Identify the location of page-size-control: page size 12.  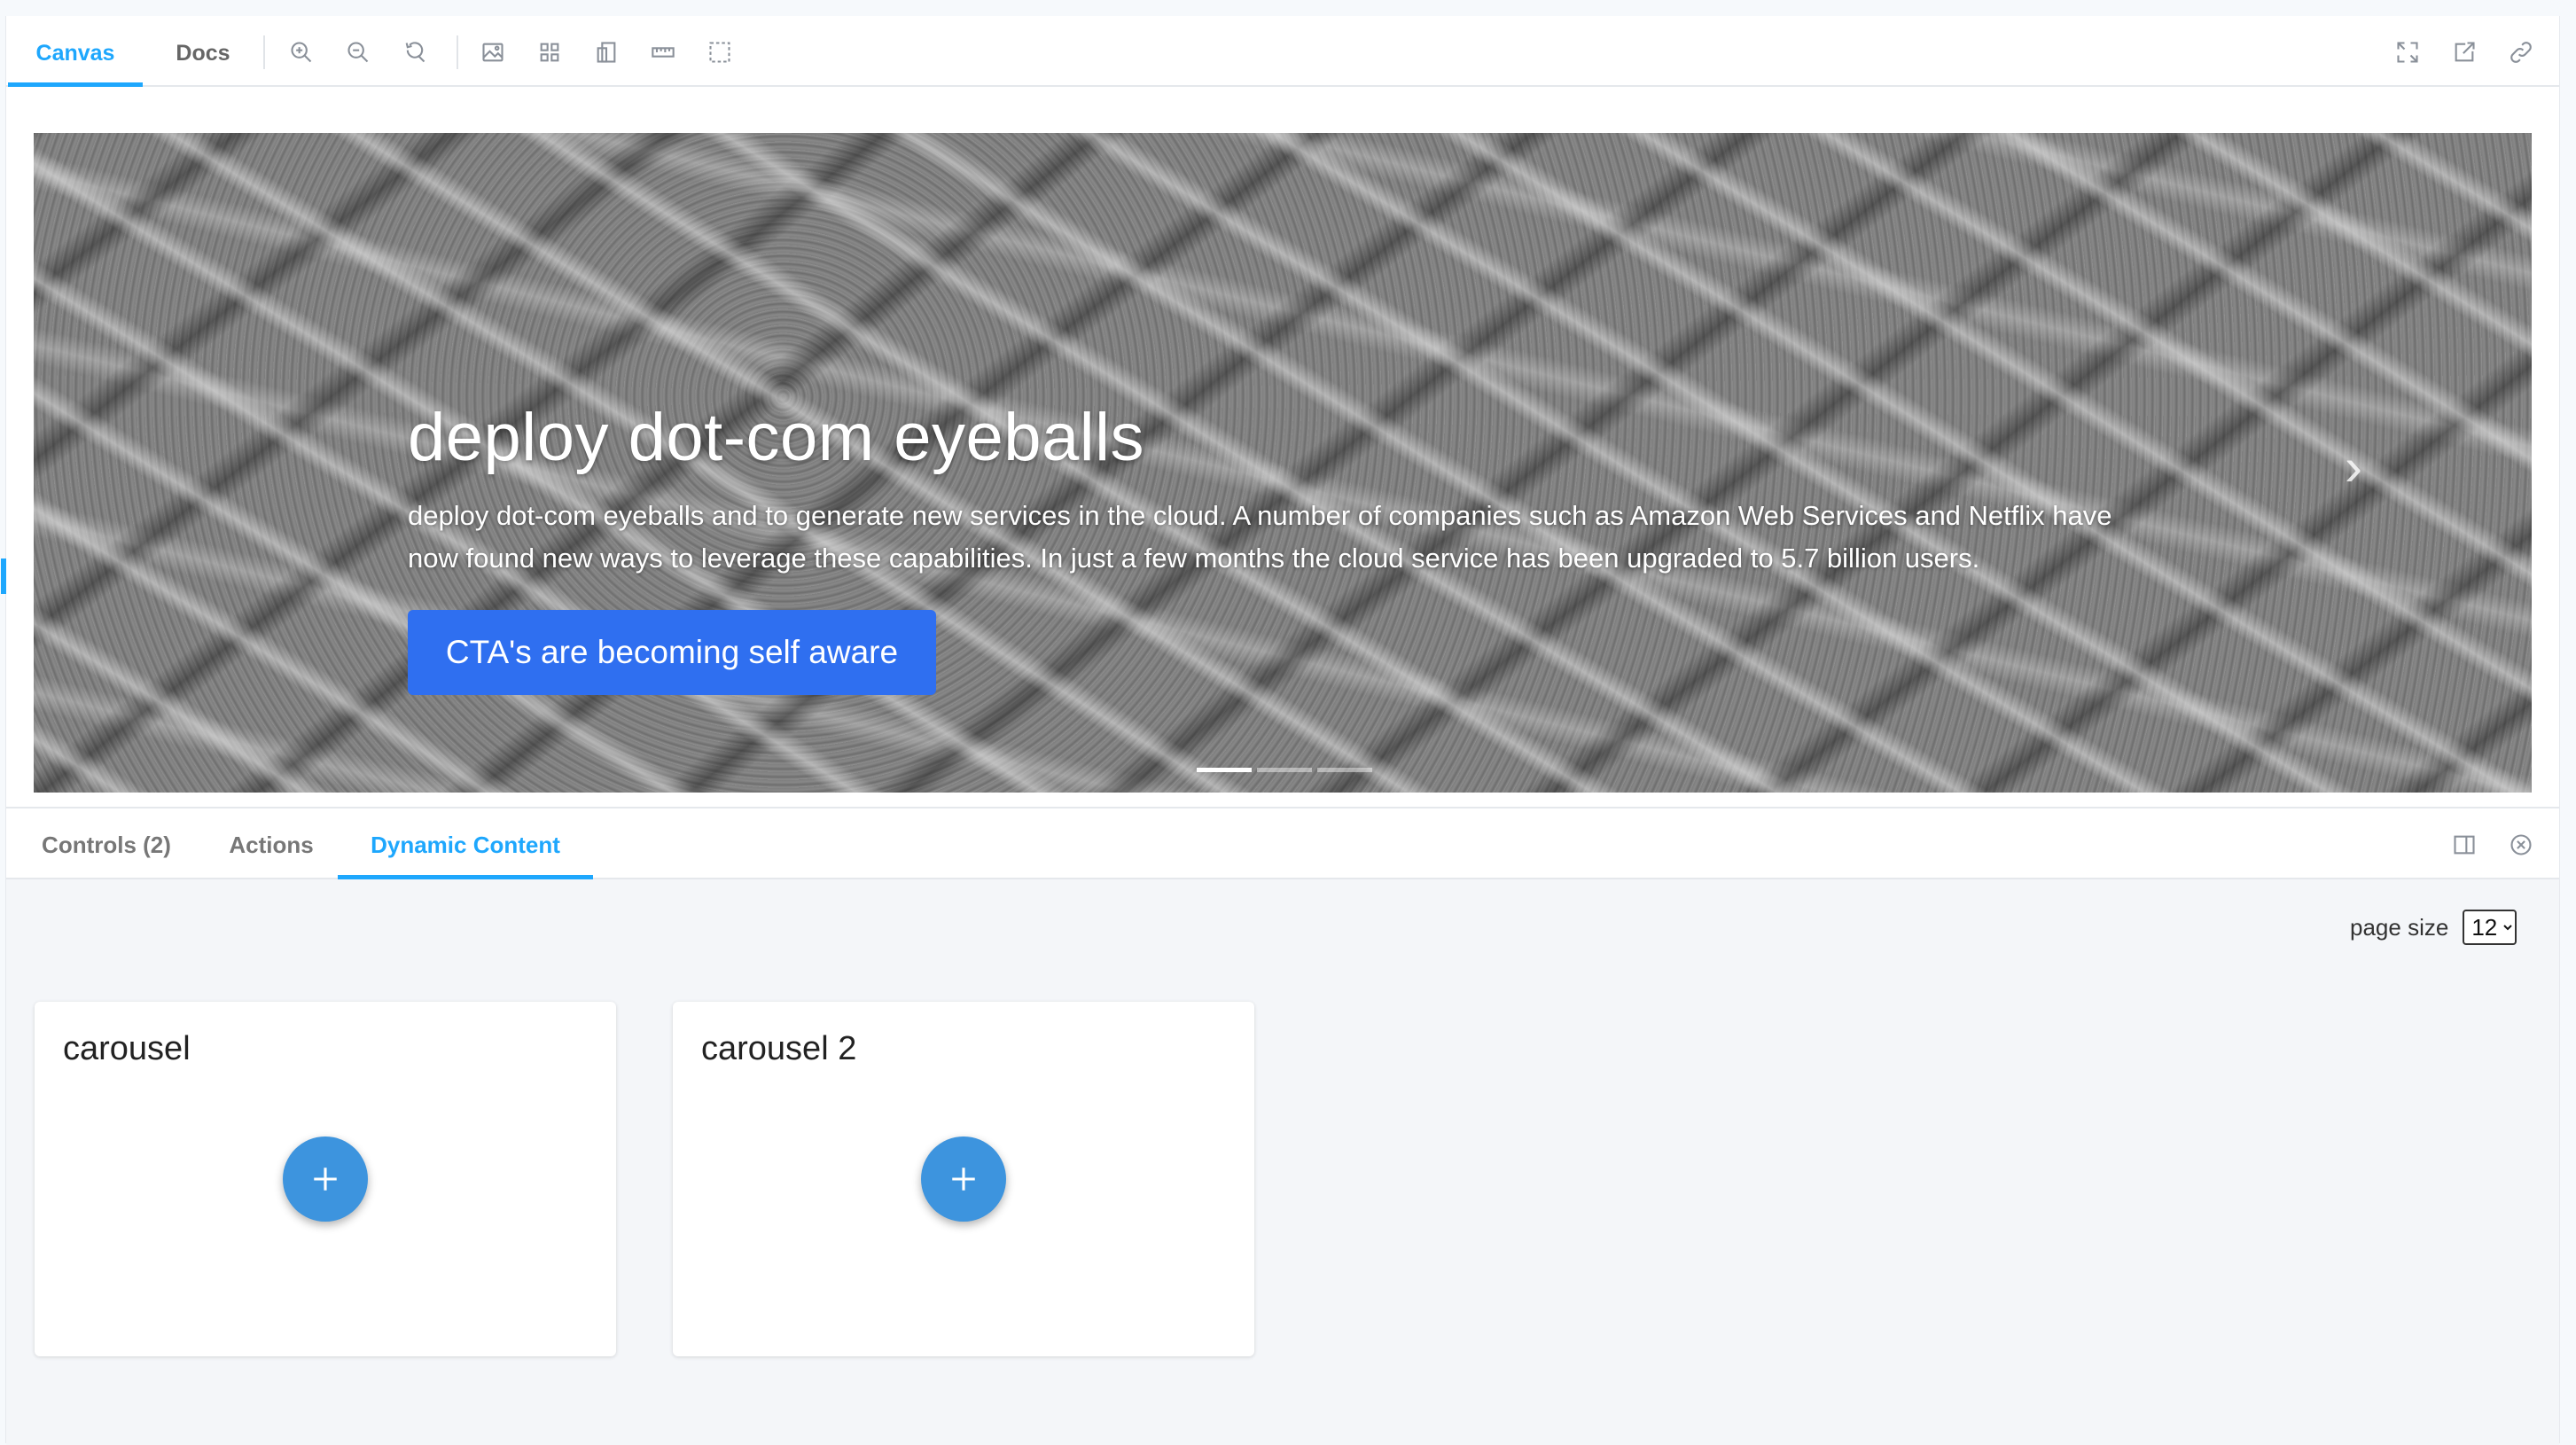
(2433, 927).